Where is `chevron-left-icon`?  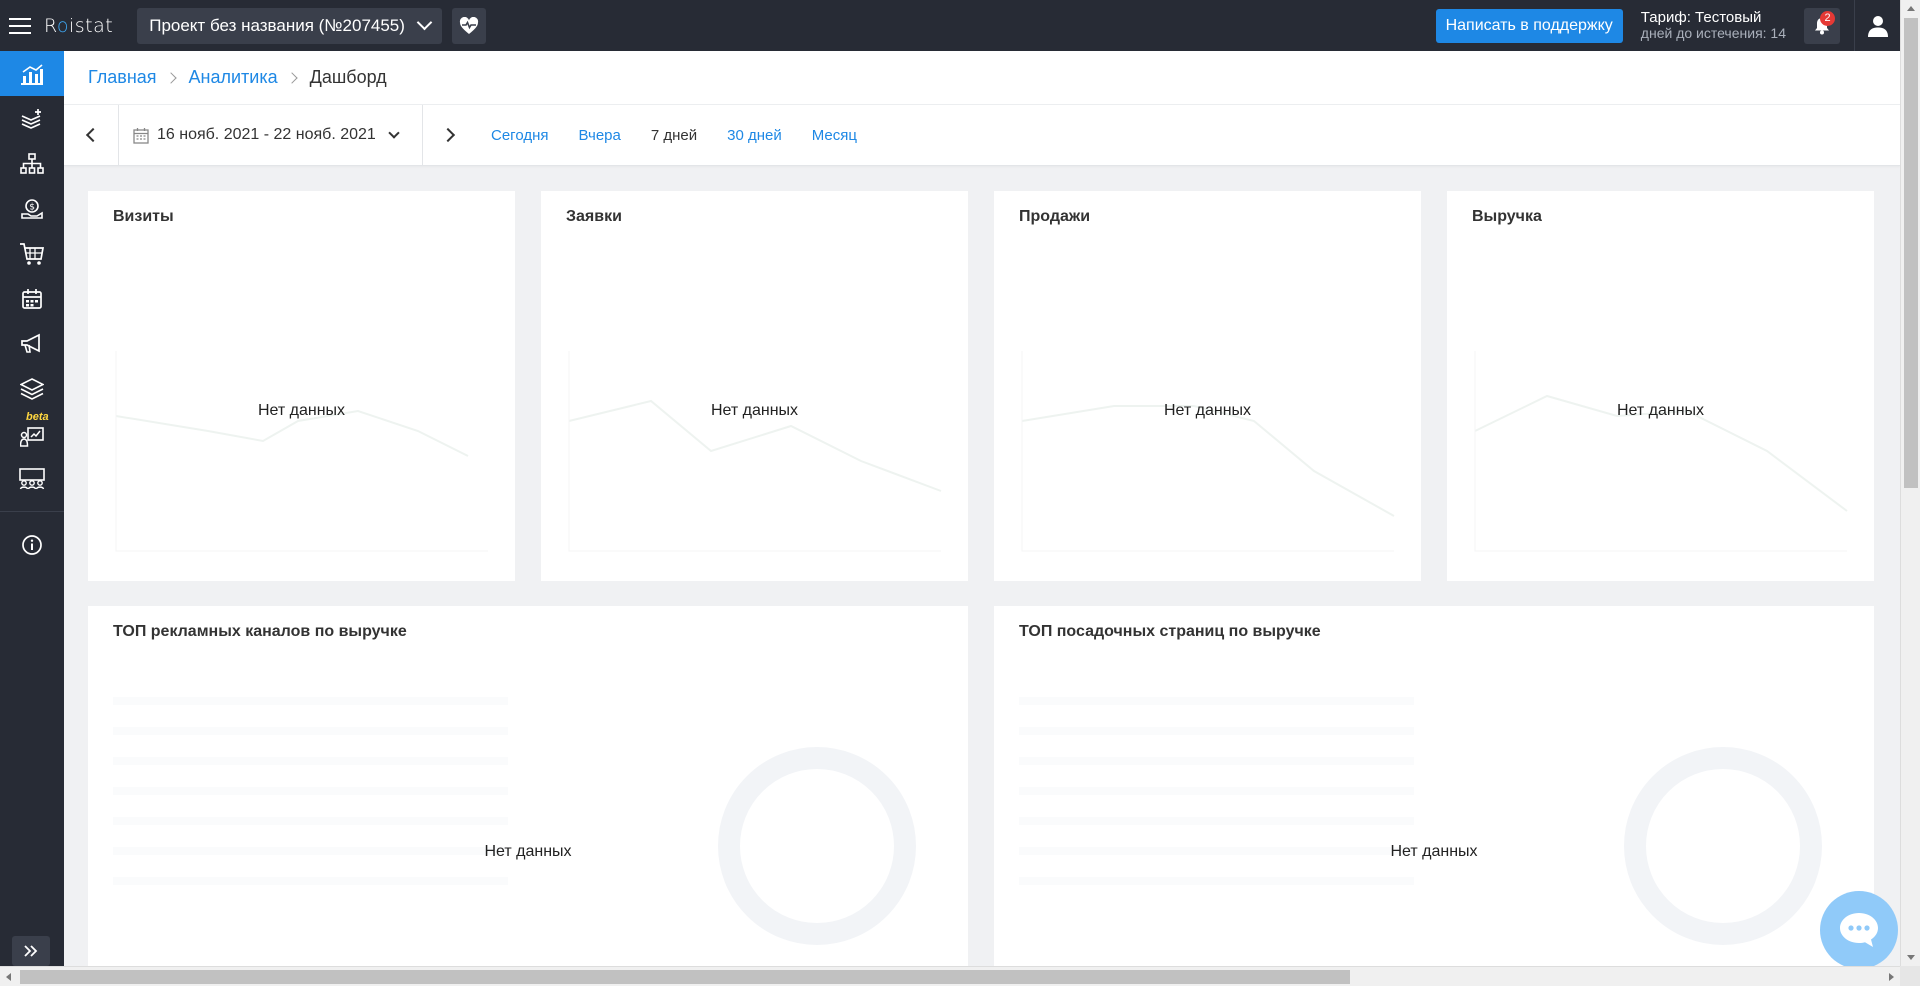
chevron-left-icon is located at coordinates (93, 135).